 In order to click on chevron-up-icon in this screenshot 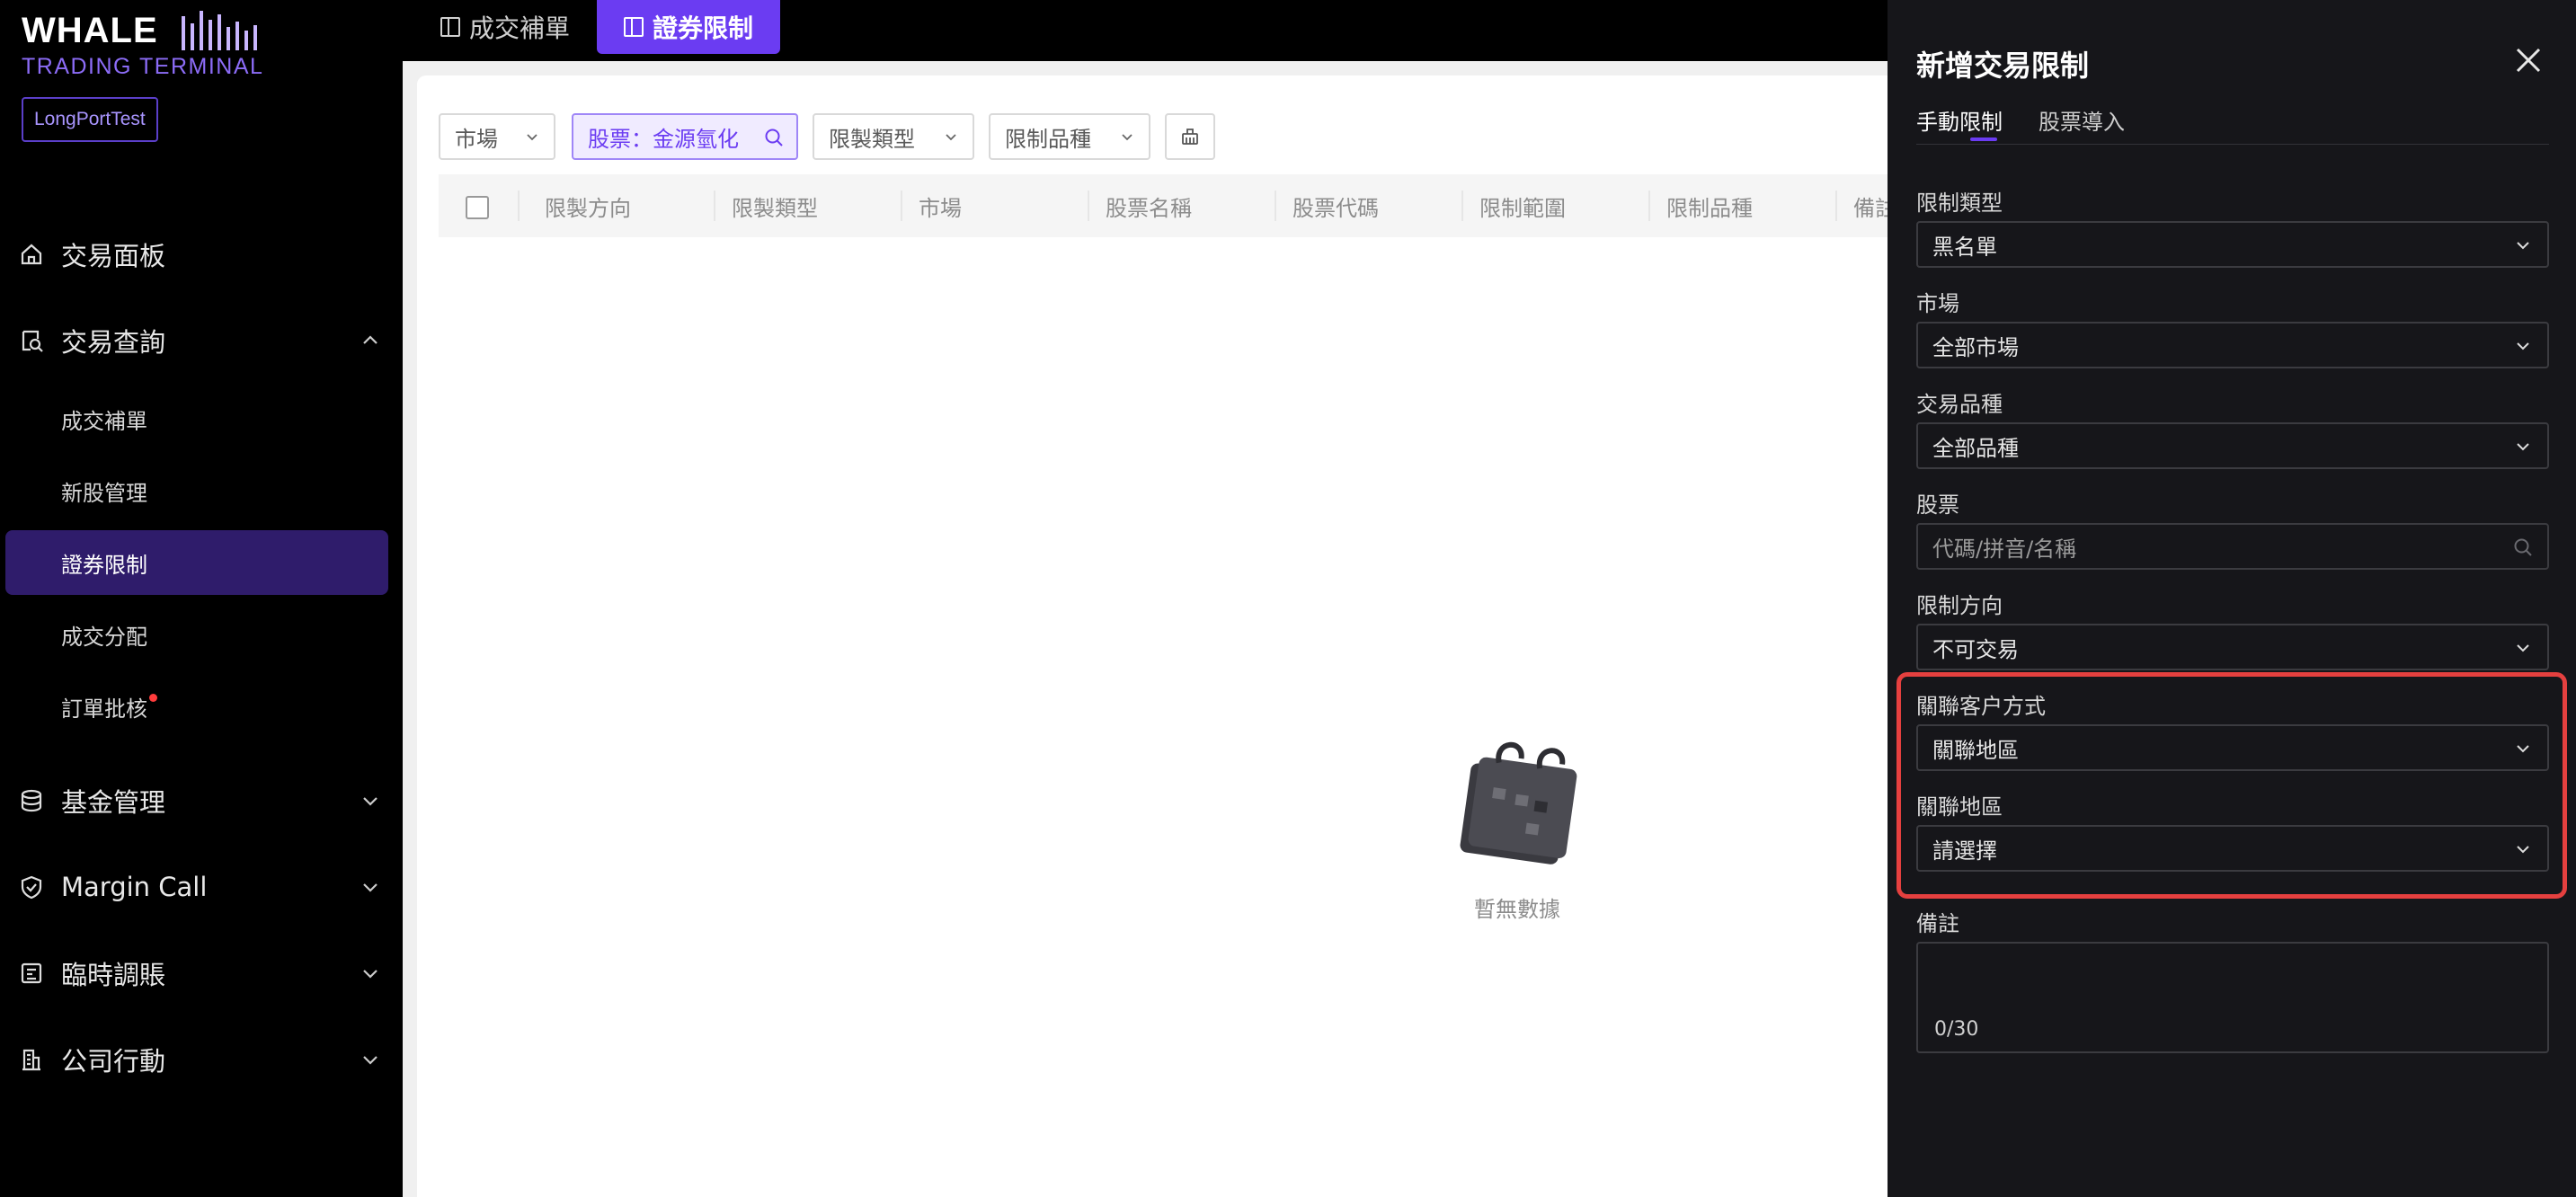, I will do `click(370, 339)`.